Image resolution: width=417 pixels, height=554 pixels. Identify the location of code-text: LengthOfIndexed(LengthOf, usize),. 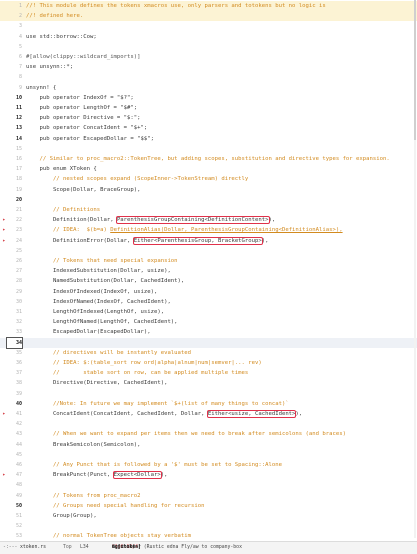
(95, 312).